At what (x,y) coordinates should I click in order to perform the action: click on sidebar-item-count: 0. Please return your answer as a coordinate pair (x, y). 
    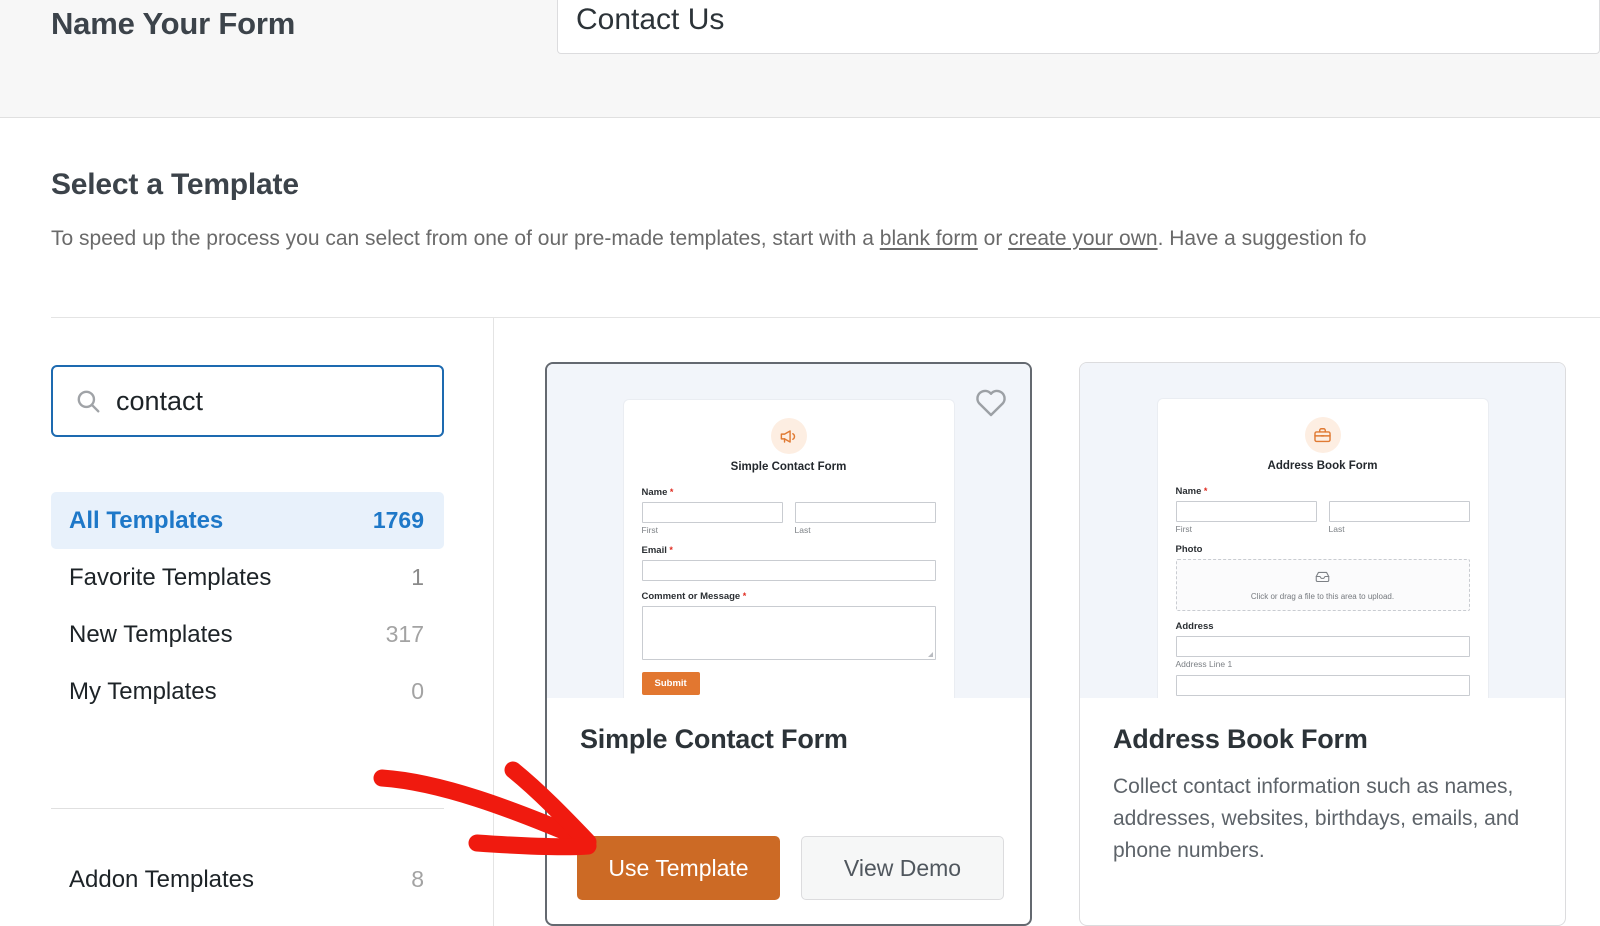
    Looking at the image, I should click on (417, 691).